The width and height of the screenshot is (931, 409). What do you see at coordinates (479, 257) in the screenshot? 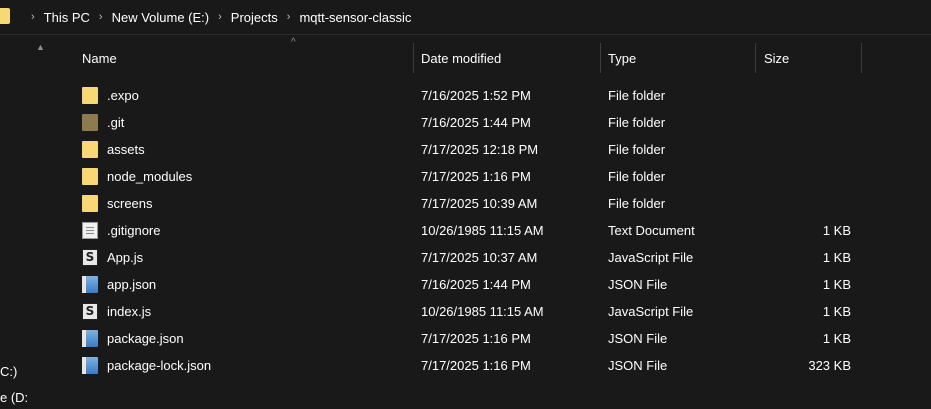
I see `file-date: 7/17/2025 10:37 AM` at bounding box center [479, 257].